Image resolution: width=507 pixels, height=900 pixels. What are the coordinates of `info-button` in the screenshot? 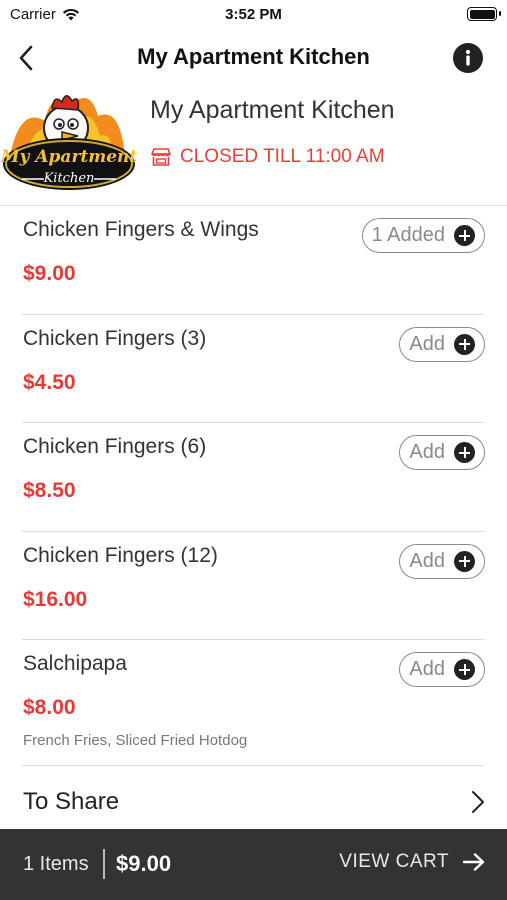 It's located at (468, 58).